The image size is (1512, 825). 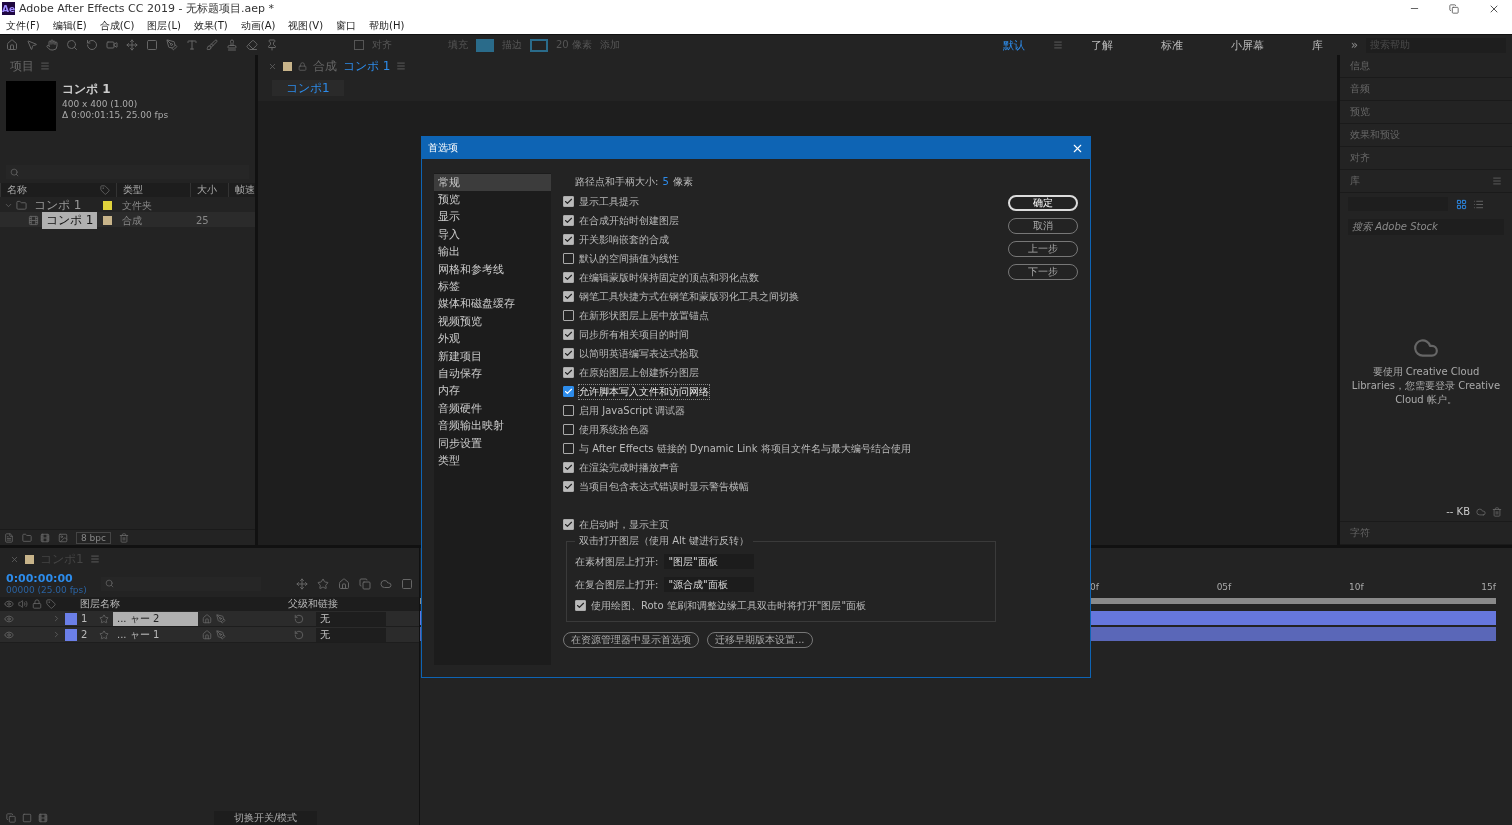 What do you see at coordinates (306, 25) in the screenshot?
I see `menu-item: 视图(V)` at bounding box center [306, 25].